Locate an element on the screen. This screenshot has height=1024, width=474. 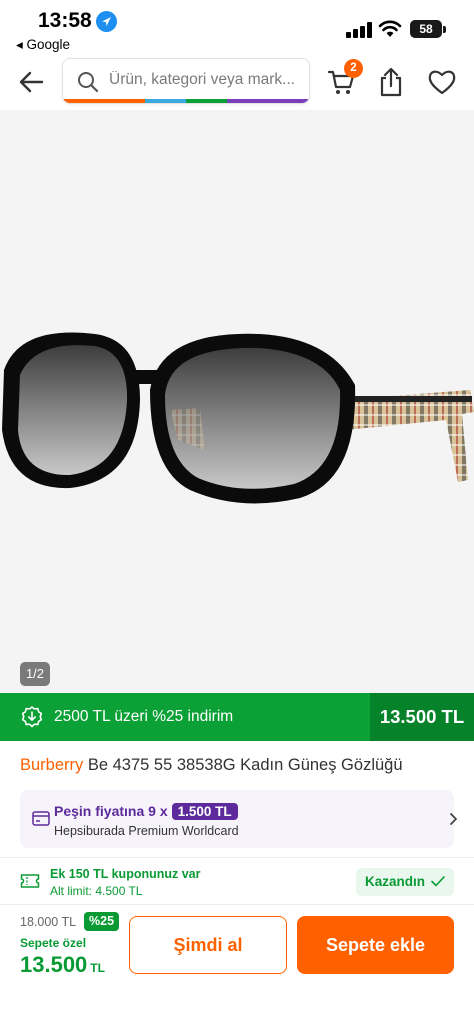
coupon-ticket-icon is located at coordinates (30, 881).